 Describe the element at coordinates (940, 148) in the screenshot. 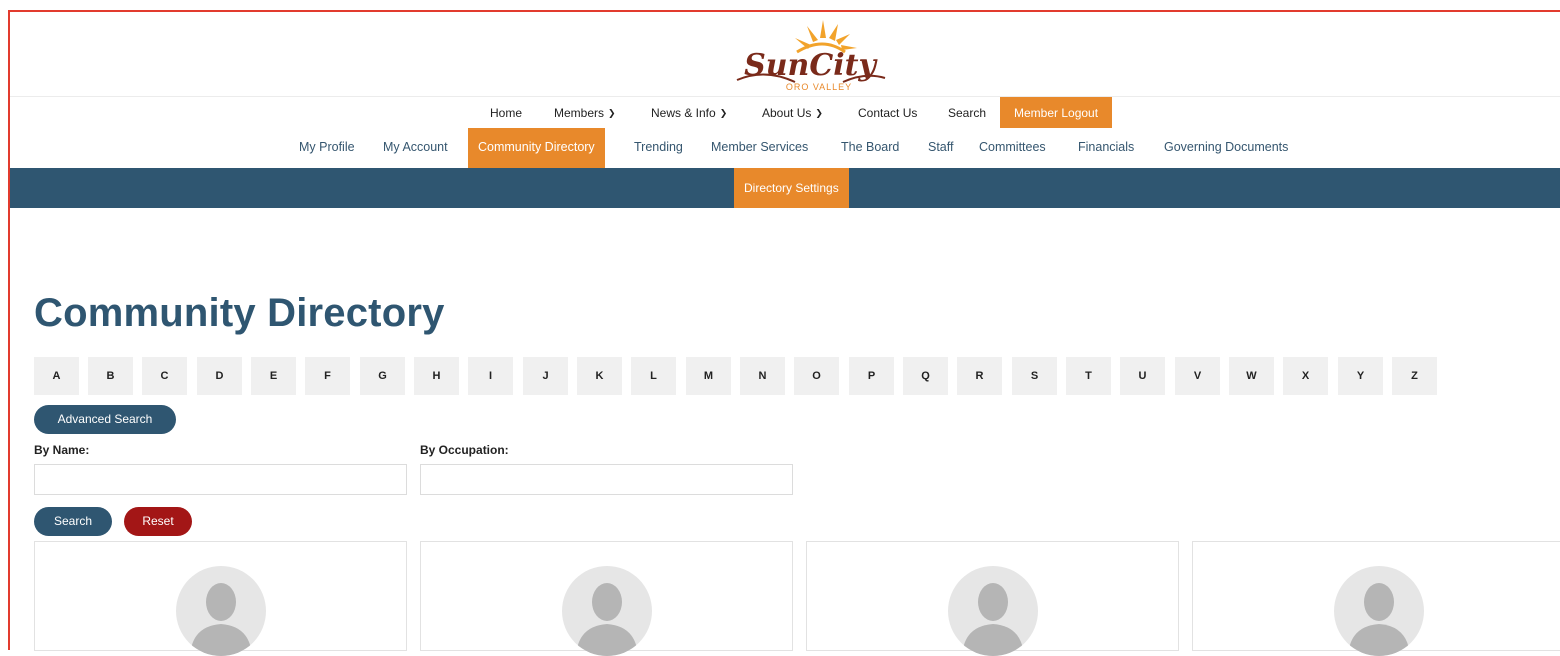

I see `subnav-staff: Staff` at that location.